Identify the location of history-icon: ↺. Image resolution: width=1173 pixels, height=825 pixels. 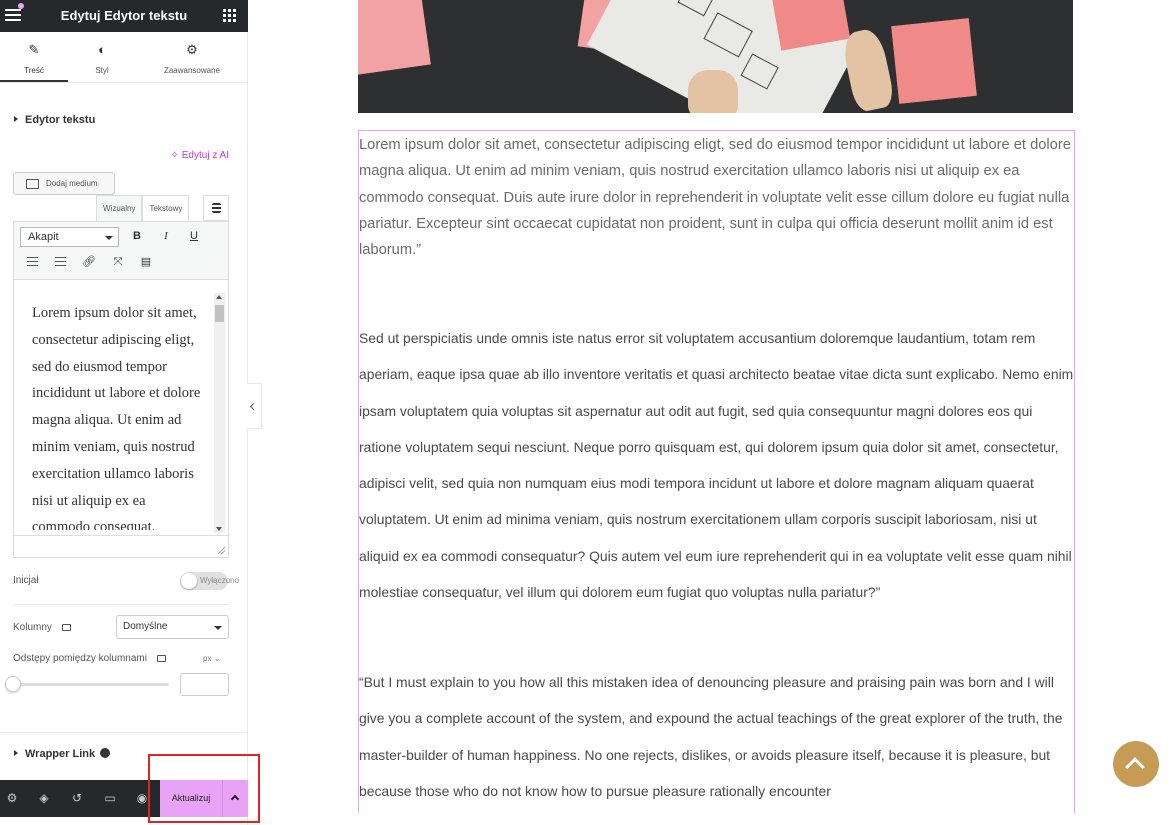
(77, 798).